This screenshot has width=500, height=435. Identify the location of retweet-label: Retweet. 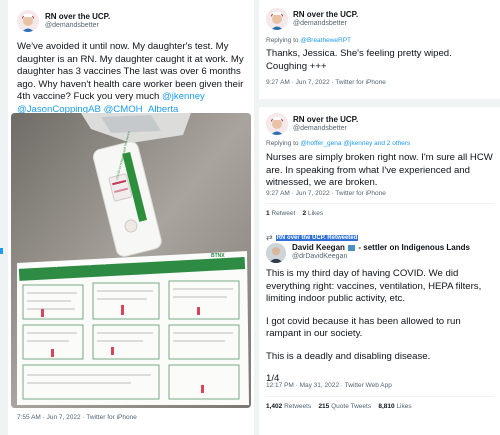
(283, 213).